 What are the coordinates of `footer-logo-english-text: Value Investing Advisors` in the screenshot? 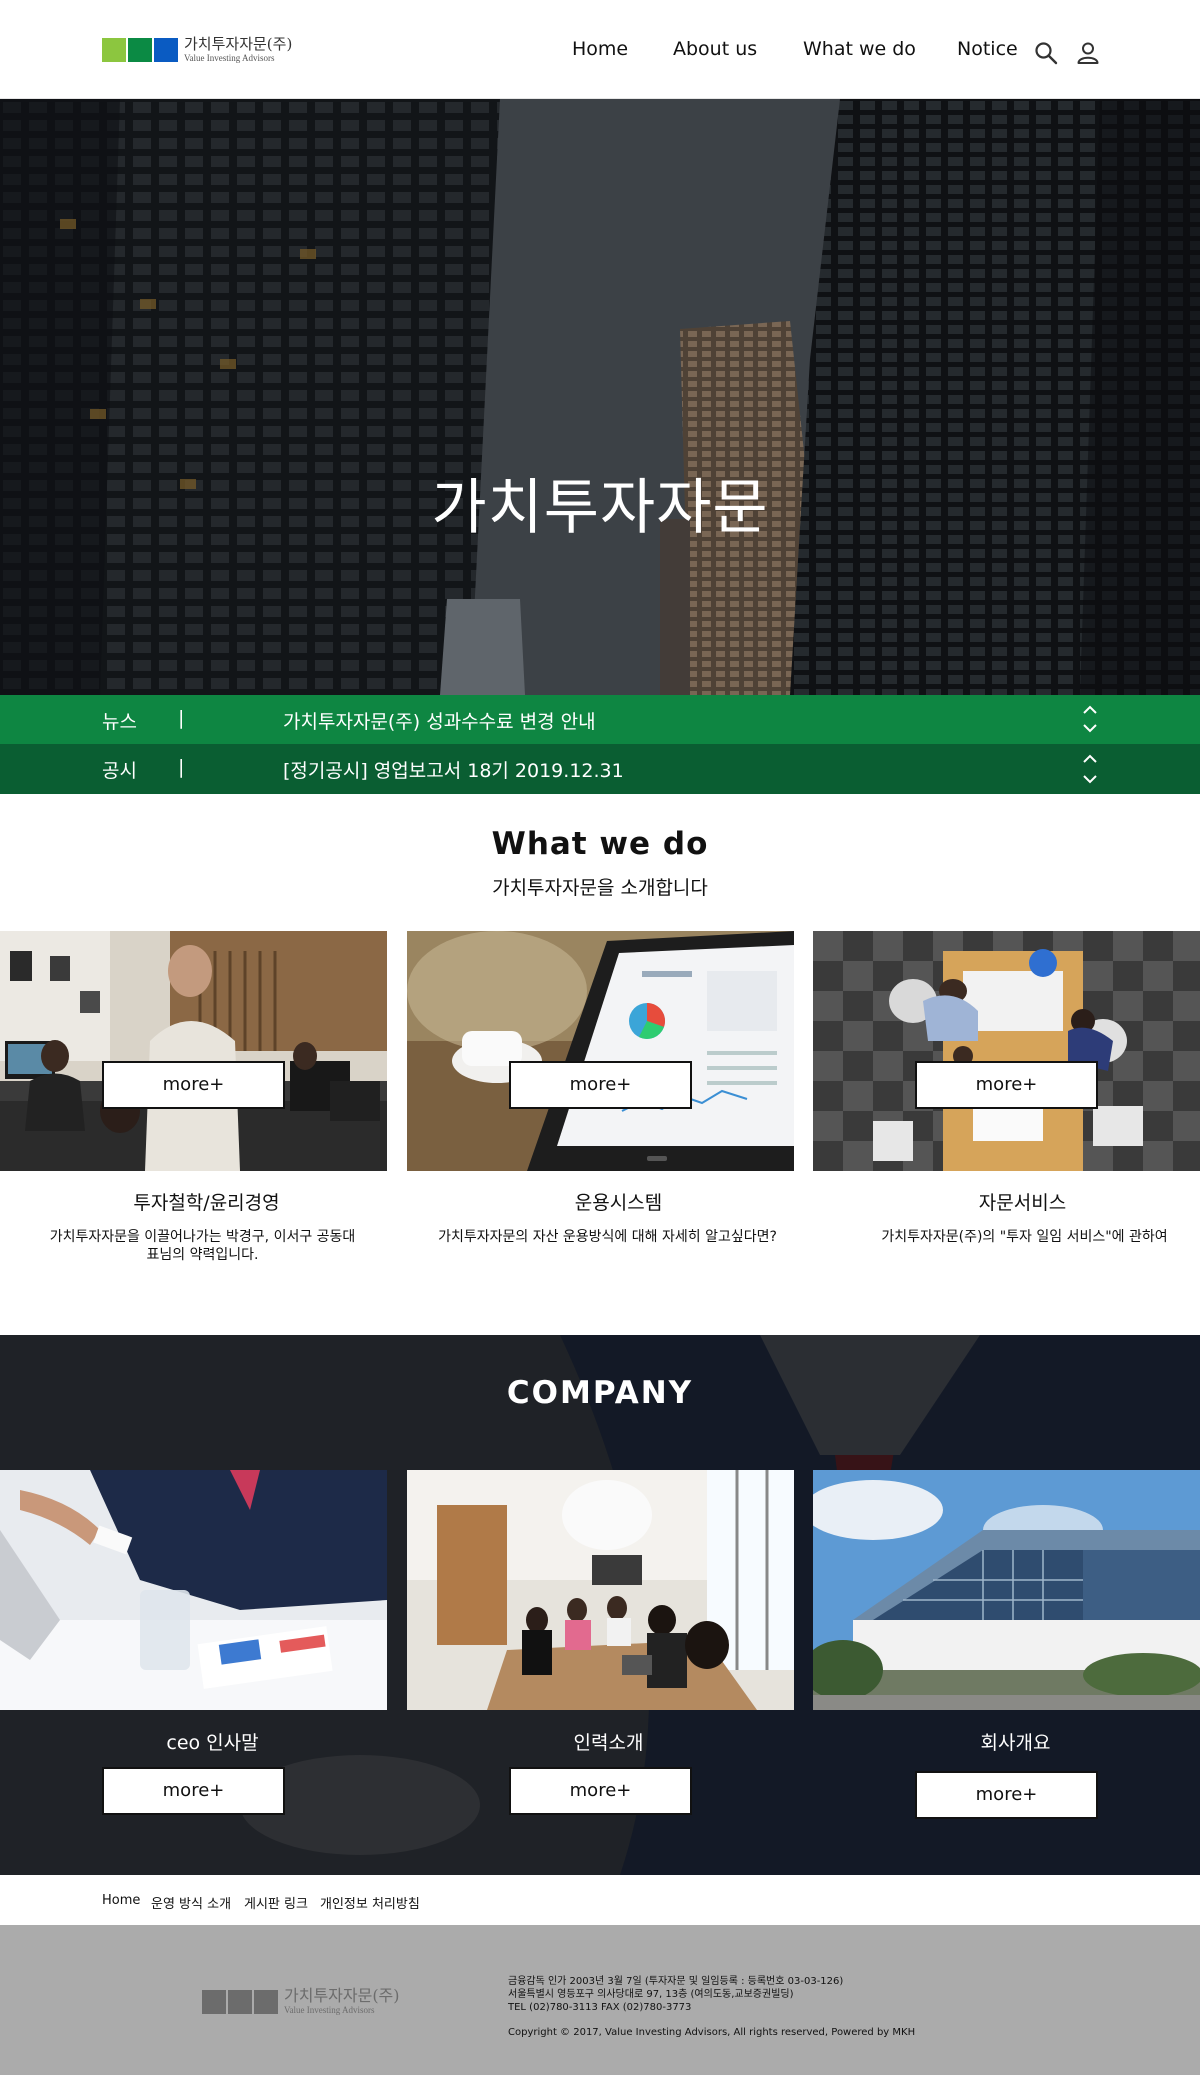 It's located at (329, 2010).